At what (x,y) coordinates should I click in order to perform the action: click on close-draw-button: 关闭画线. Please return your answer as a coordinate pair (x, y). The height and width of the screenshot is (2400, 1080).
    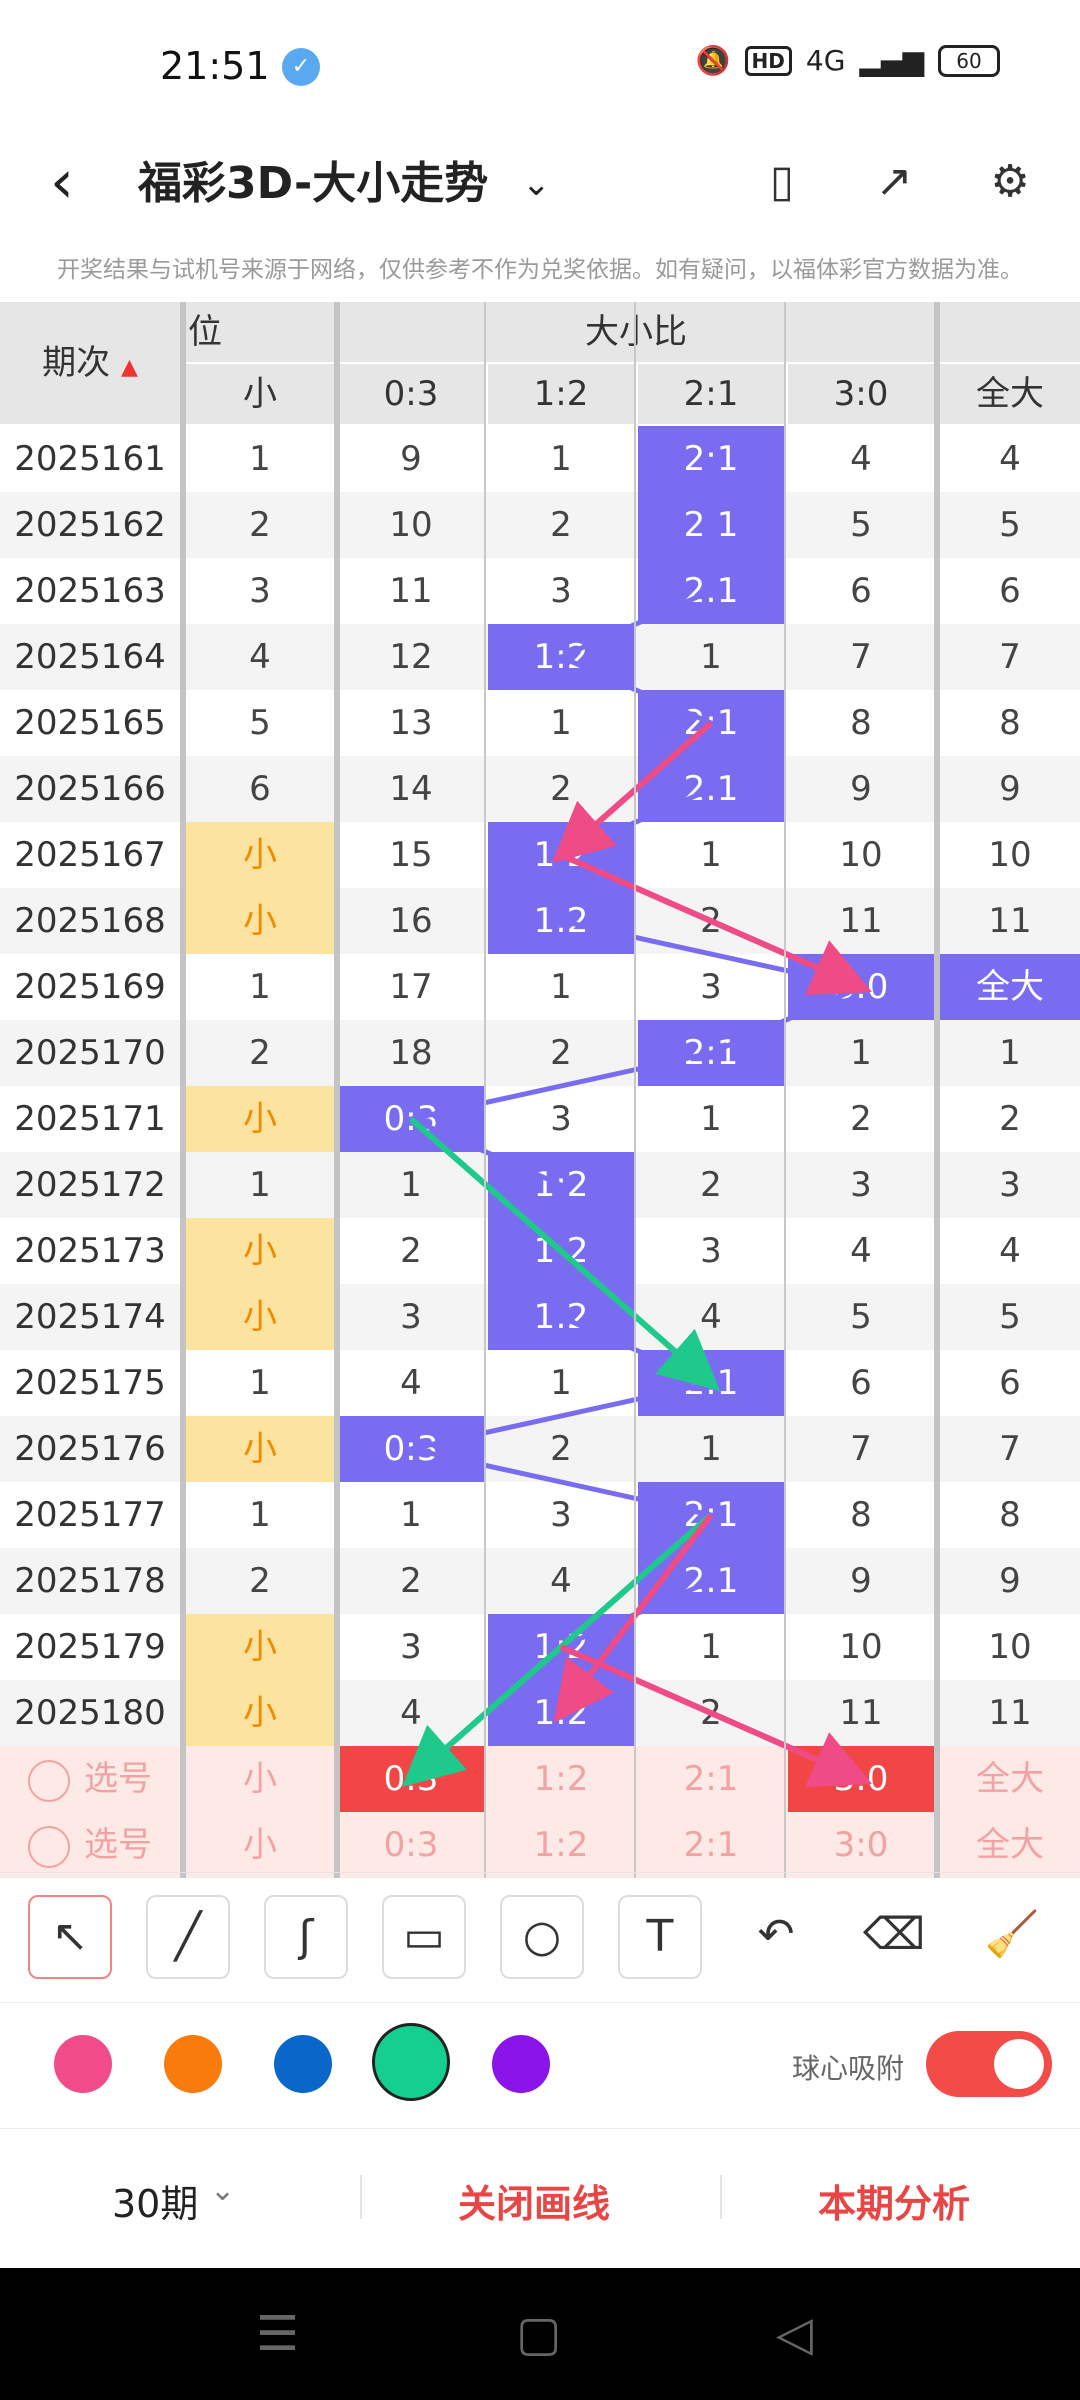
    Looking at the image, I should click on (534, 2200).